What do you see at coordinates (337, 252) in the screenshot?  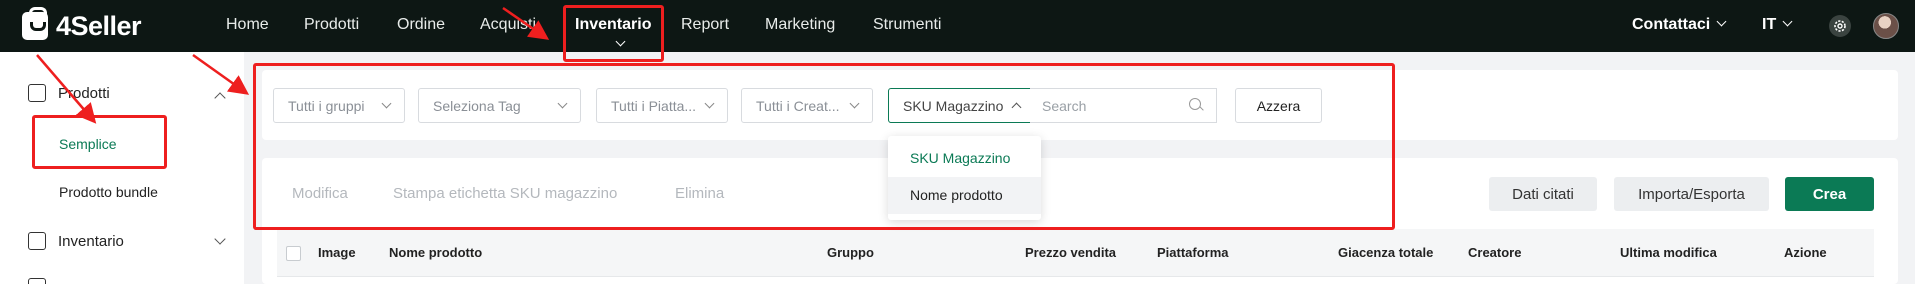 I see `column-header-image: Image` at bounding box center [337, 252].